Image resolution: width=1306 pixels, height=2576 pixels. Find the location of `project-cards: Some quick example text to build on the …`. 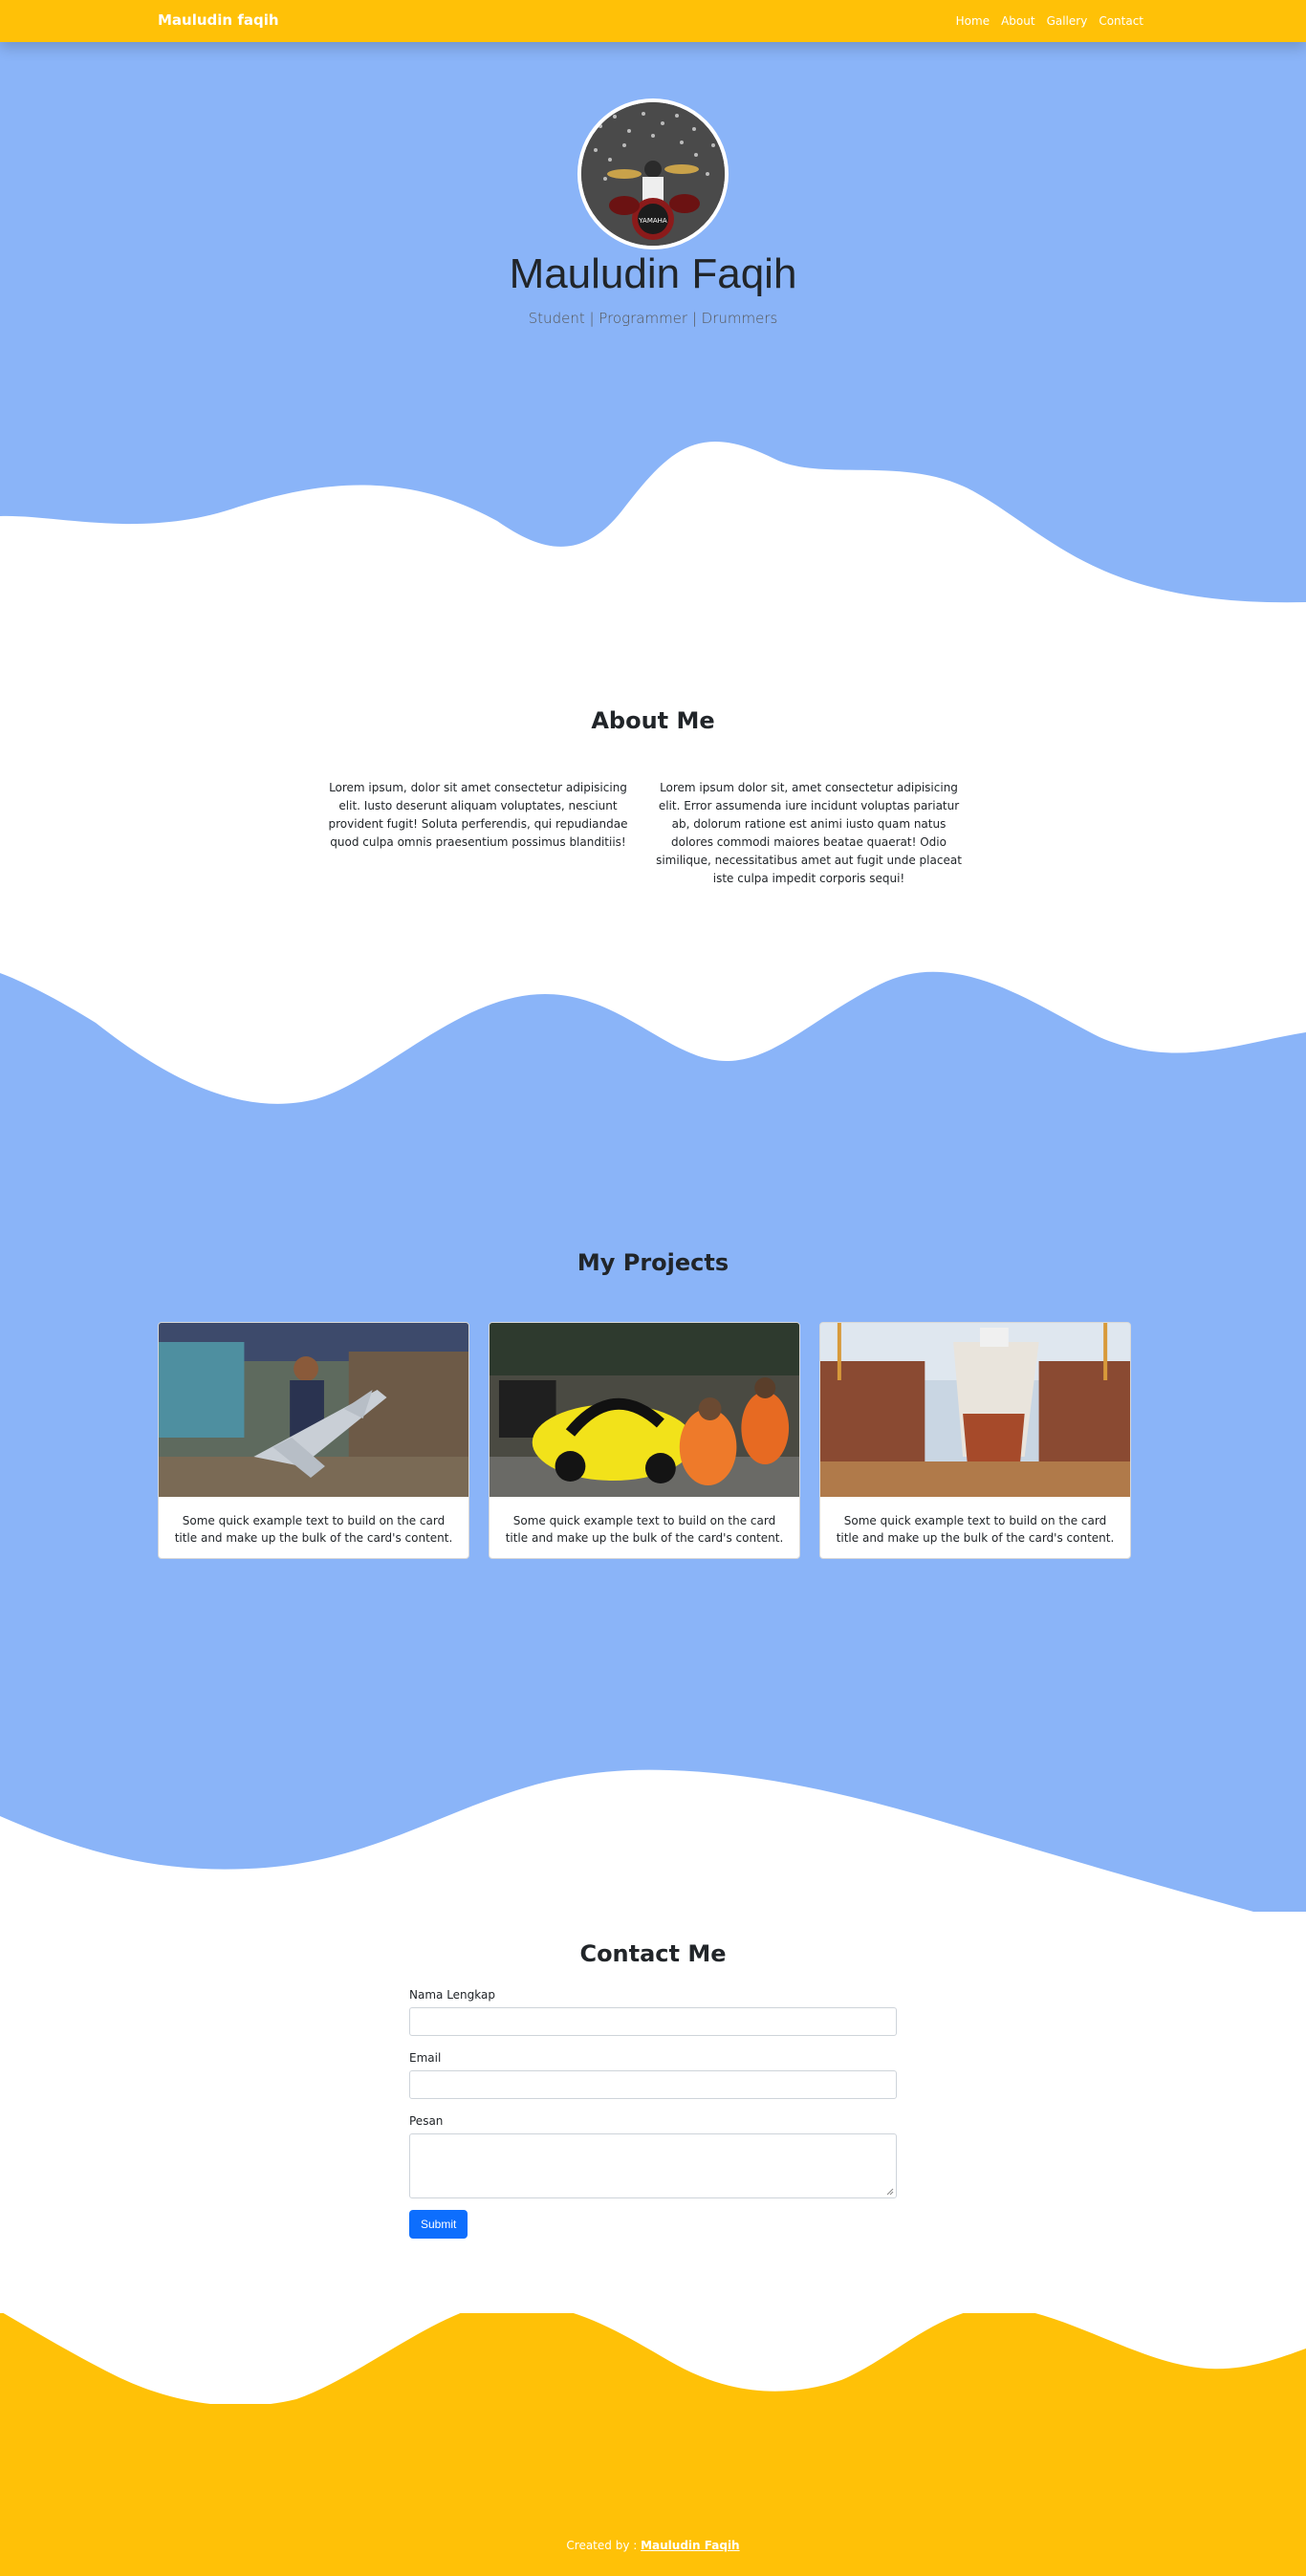

project-cards: Some quick example text to build on the … is located at coordinates (645, 1440).